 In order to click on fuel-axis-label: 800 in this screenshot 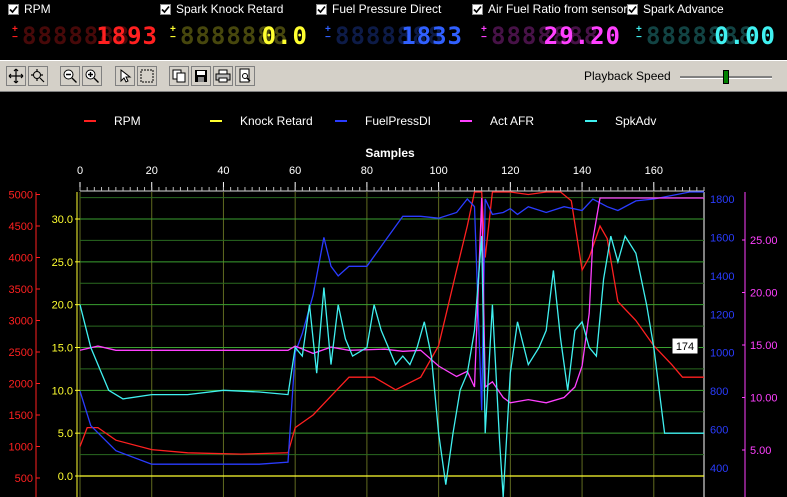, I will do `click(719, 392)`.